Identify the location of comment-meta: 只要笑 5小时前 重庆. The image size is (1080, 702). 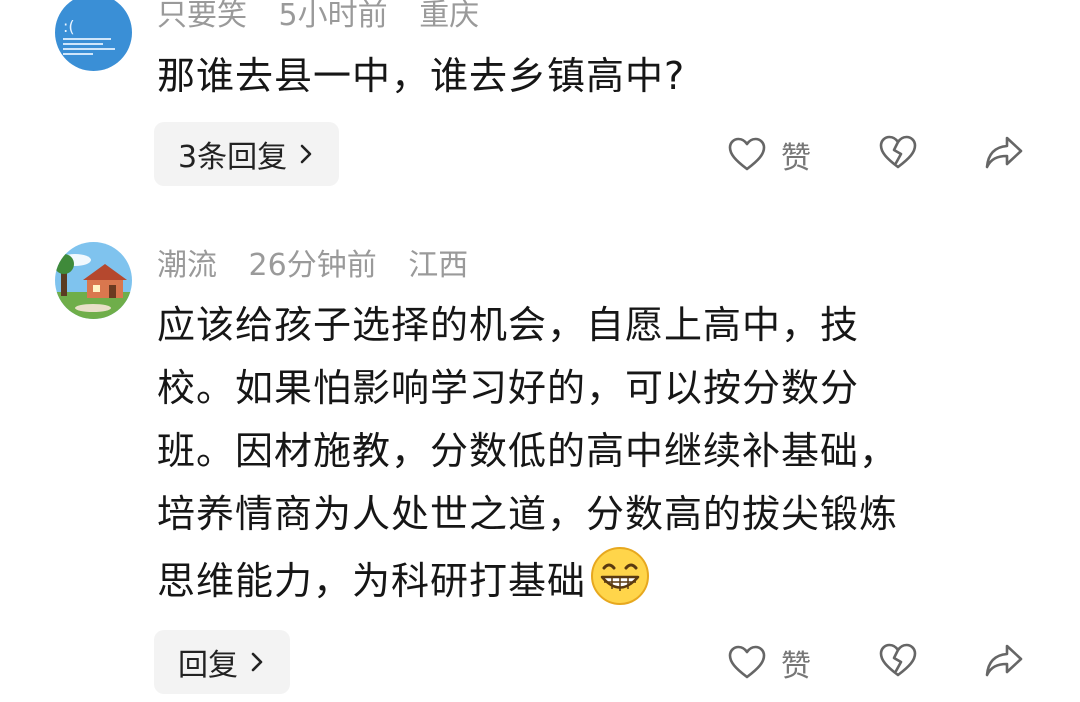
(329, 18).